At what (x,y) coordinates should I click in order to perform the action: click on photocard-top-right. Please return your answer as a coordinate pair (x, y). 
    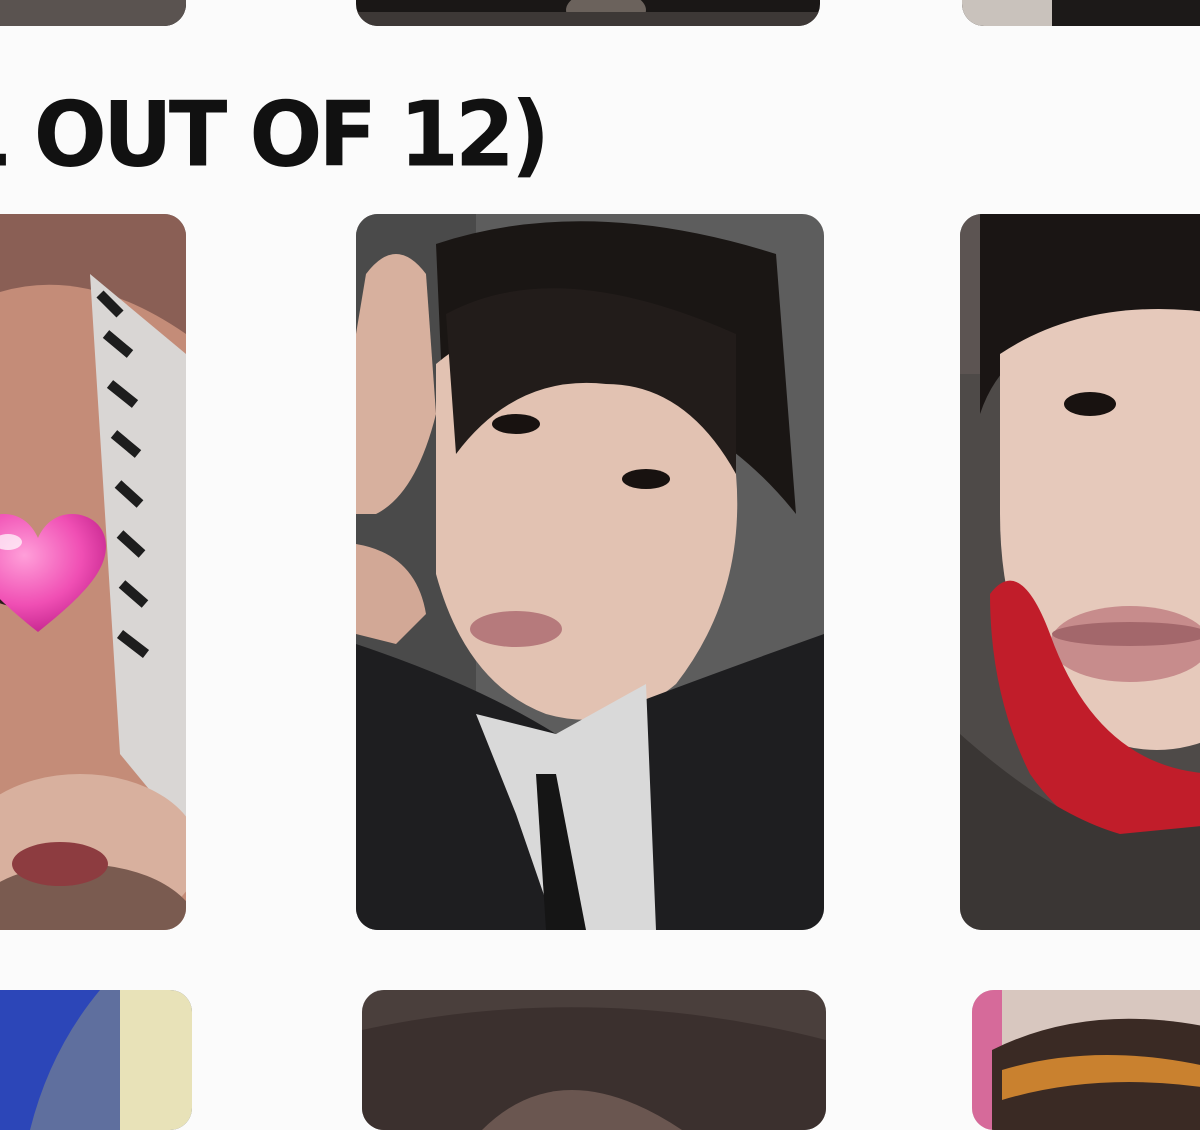
    Looking at the image, I should click on (1081, 13).